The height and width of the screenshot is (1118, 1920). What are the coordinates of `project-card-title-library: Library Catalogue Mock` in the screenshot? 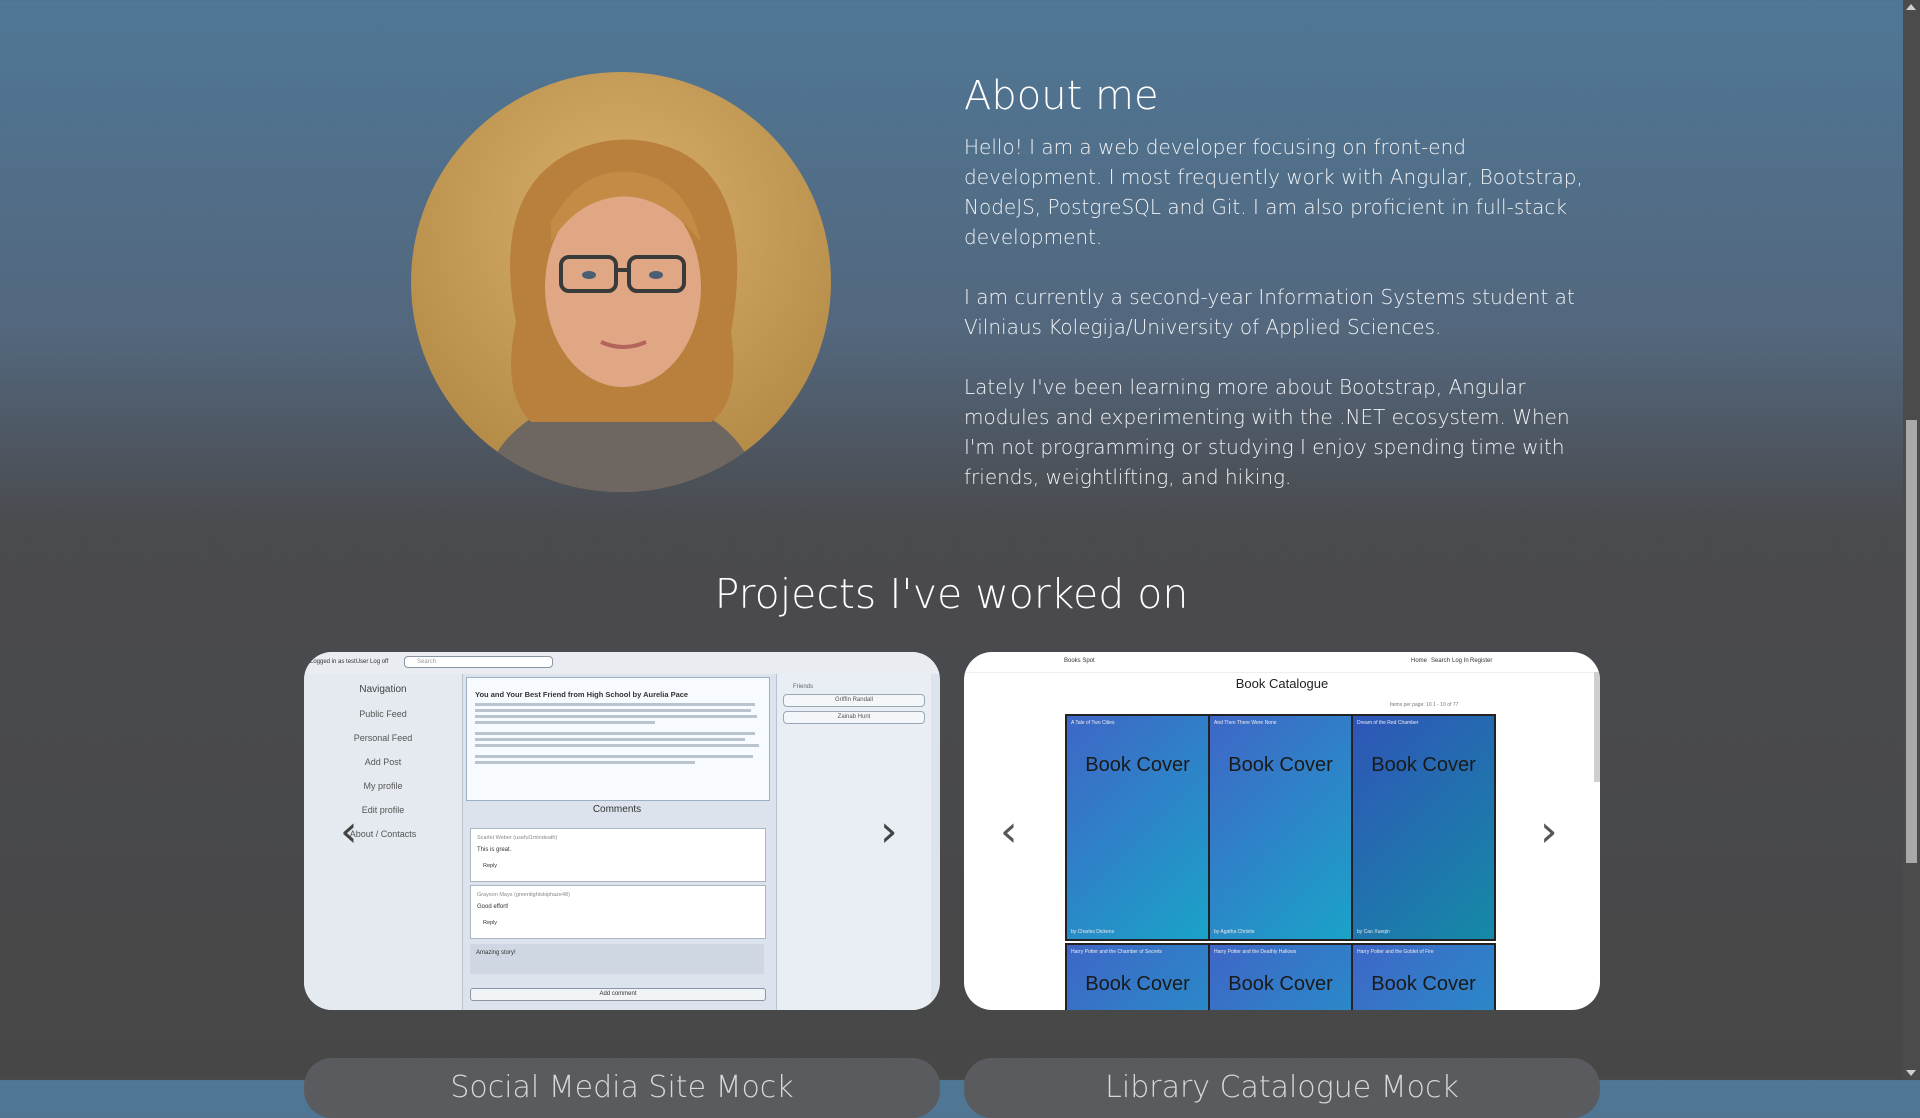 It's located at (1282, 1088).